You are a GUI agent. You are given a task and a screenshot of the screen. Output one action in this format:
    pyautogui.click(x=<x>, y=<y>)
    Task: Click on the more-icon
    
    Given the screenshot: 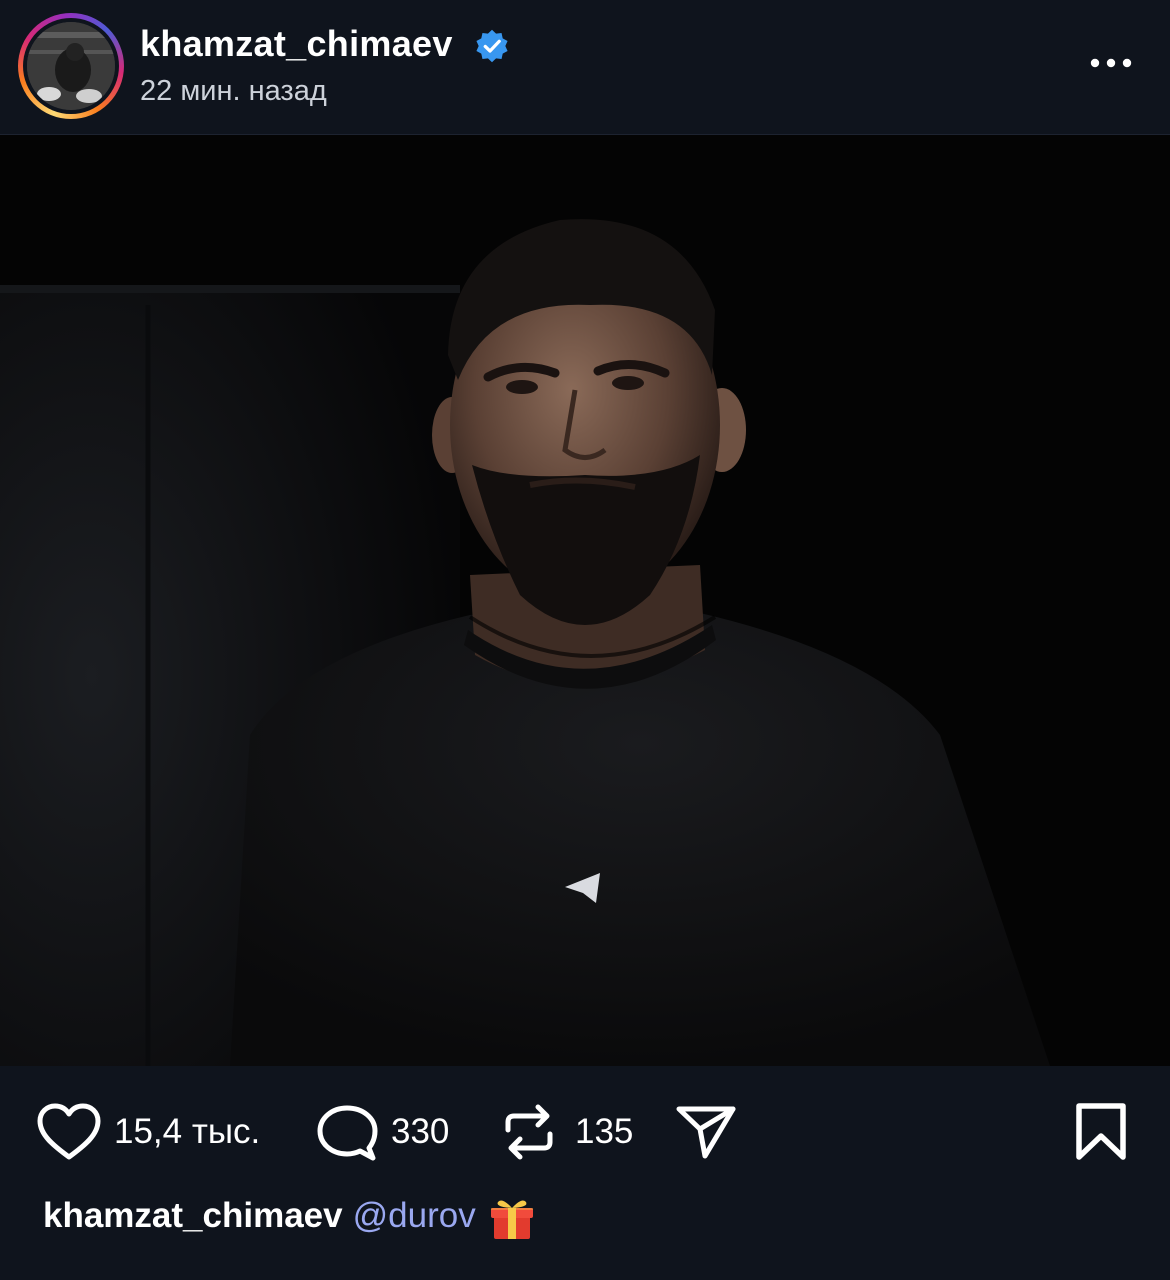 What is the action you would take?
    pyautogui.click(x=1111, y=63)
    